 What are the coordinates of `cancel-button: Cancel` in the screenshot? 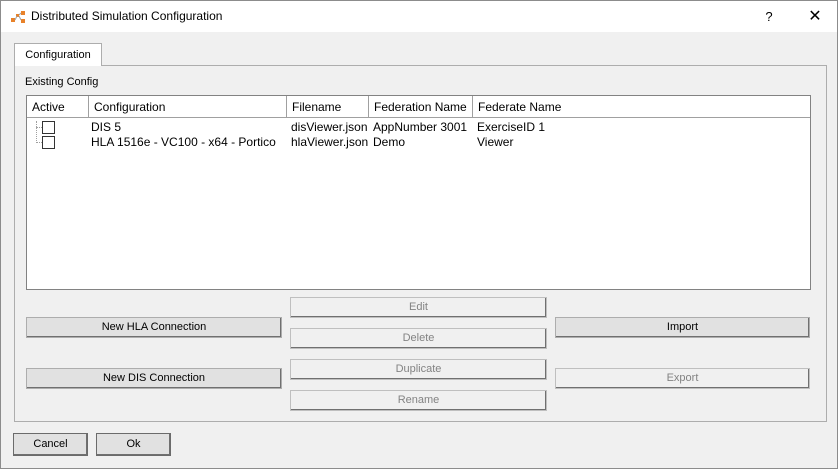 It's located at (50, 444).